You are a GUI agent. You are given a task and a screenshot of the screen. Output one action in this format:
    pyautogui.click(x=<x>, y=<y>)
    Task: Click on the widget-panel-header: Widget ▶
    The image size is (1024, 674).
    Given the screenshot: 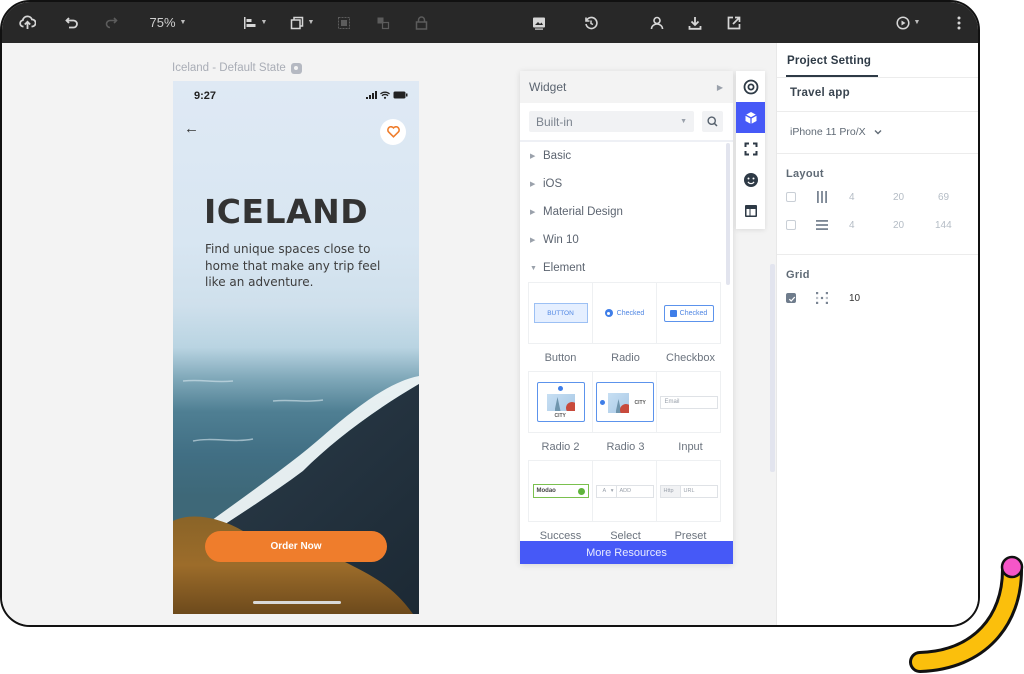 What is the action you would take?
    pyautogui.click(x=626, y=87)
    